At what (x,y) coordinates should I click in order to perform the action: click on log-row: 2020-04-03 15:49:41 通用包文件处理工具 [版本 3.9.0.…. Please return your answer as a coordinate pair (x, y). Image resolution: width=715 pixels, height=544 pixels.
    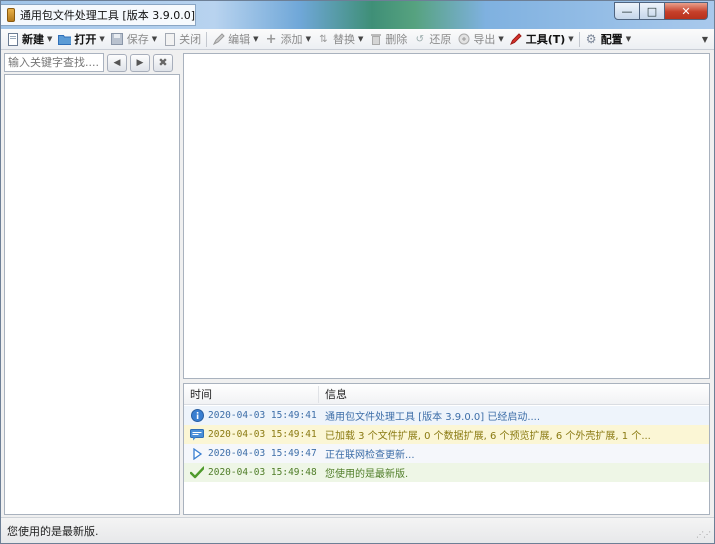
    Looking at the image, I should click on (446, 415).